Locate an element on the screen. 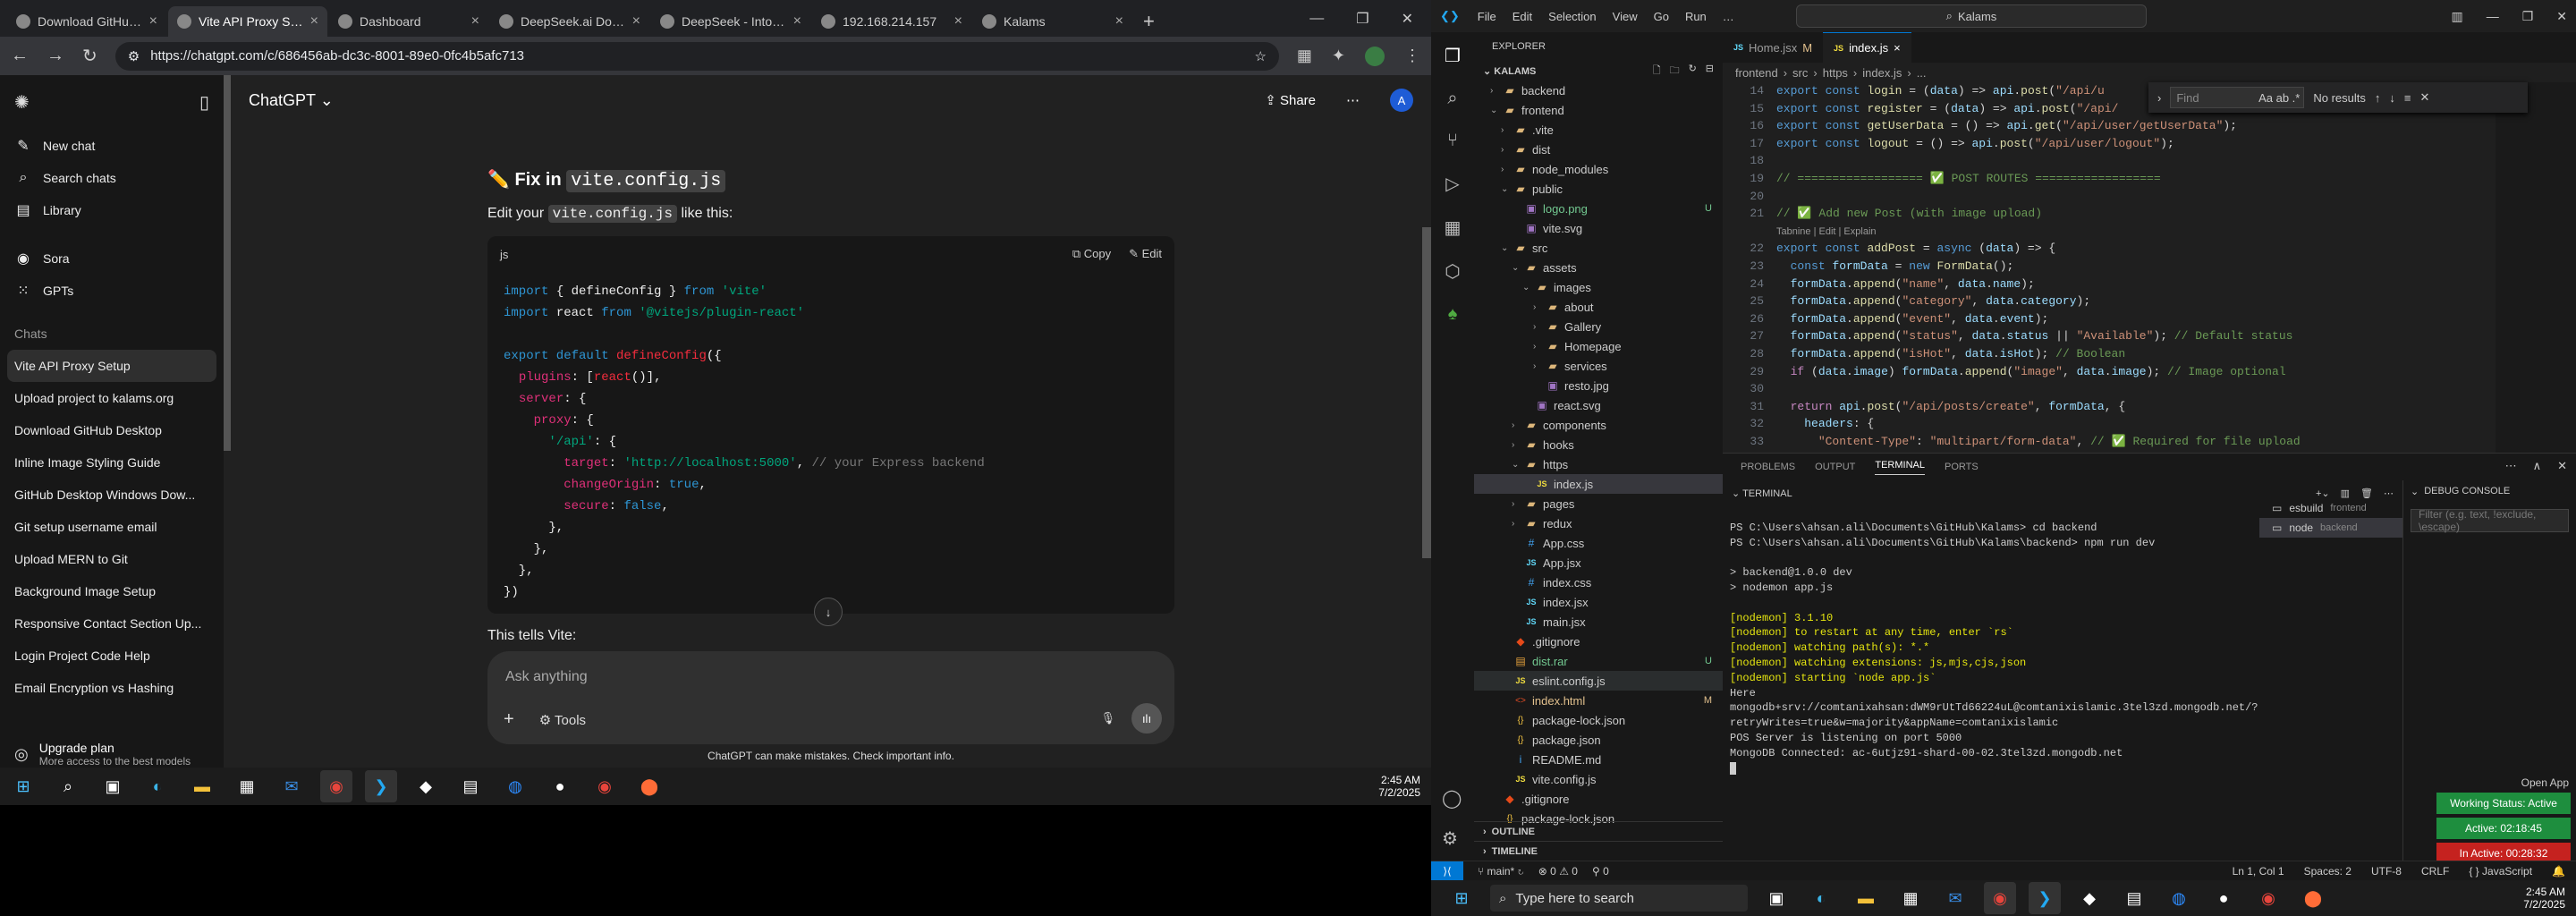 The width and height of the screenshot is (2576, 916). chat-history-item: Upload MERN to Git is located at coordinates (112, 559).